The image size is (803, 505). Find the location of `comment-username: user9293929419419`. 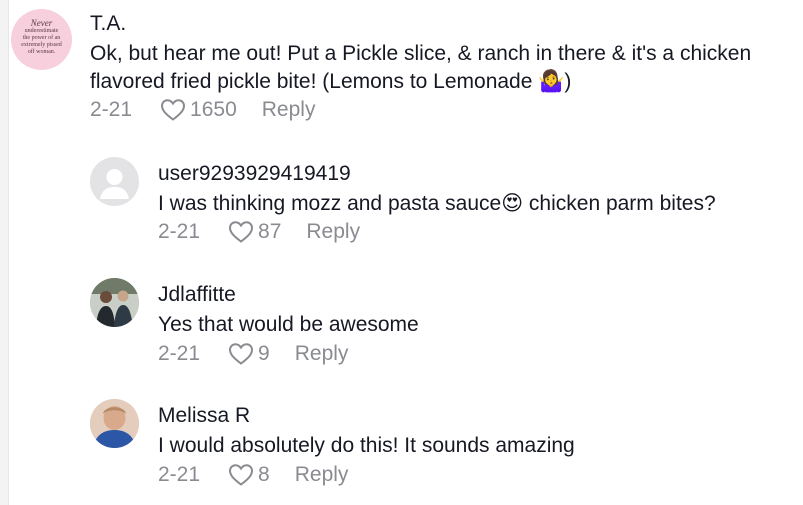

comment-username: user9293929419419 is located at coordinates (254, 174).